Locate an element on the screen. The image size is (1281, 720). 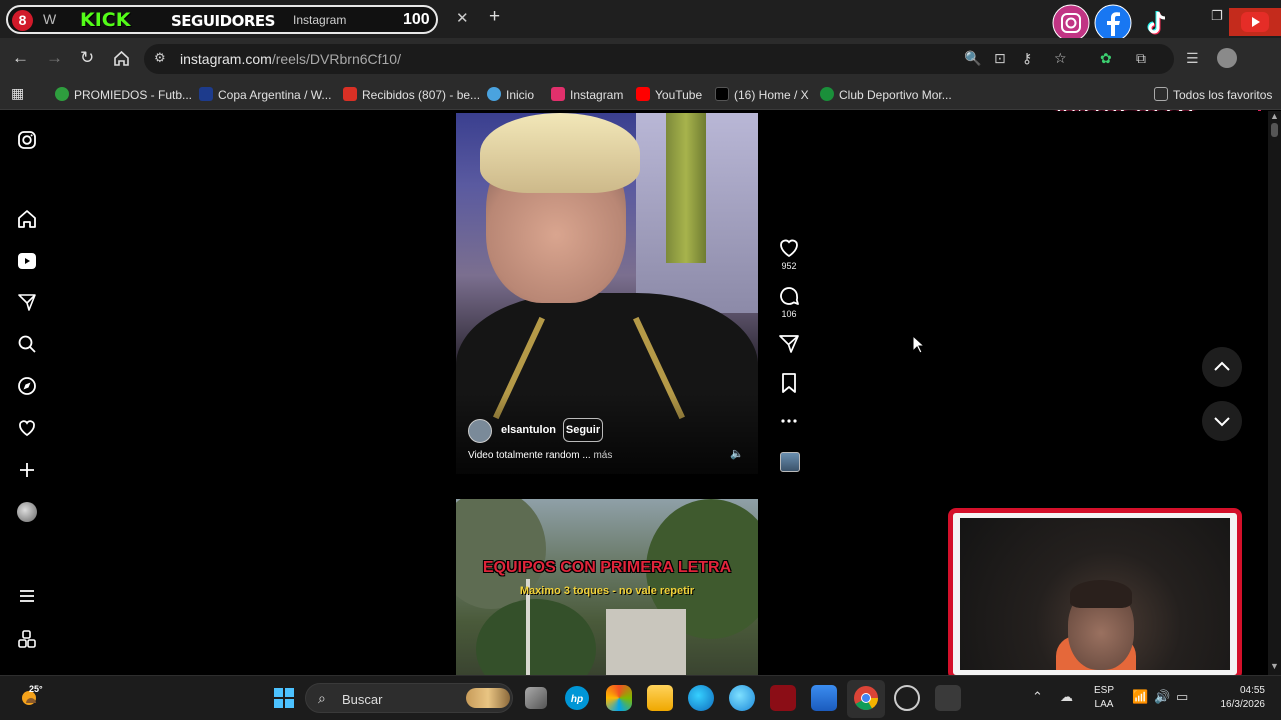
weather-app-icon is located at coordinates (742, 698).